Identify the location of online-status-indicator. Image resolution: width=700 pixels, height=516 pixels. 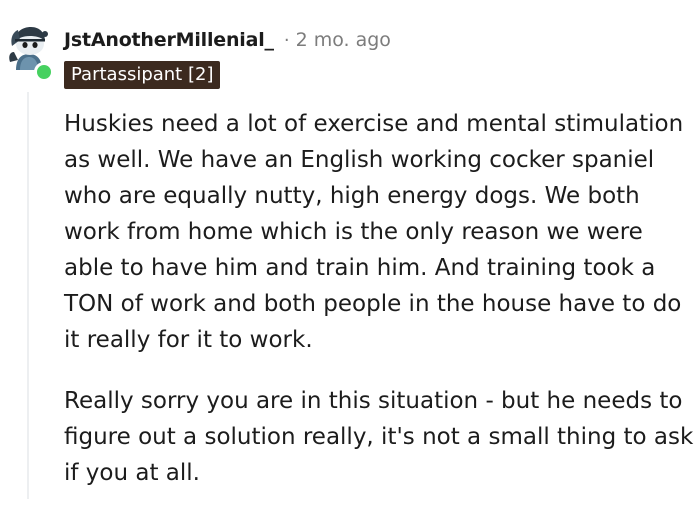
(44, 72).